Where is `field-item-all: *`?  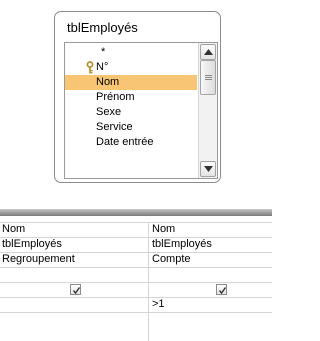 field-item-all: * is located at coordinates (131, 52).